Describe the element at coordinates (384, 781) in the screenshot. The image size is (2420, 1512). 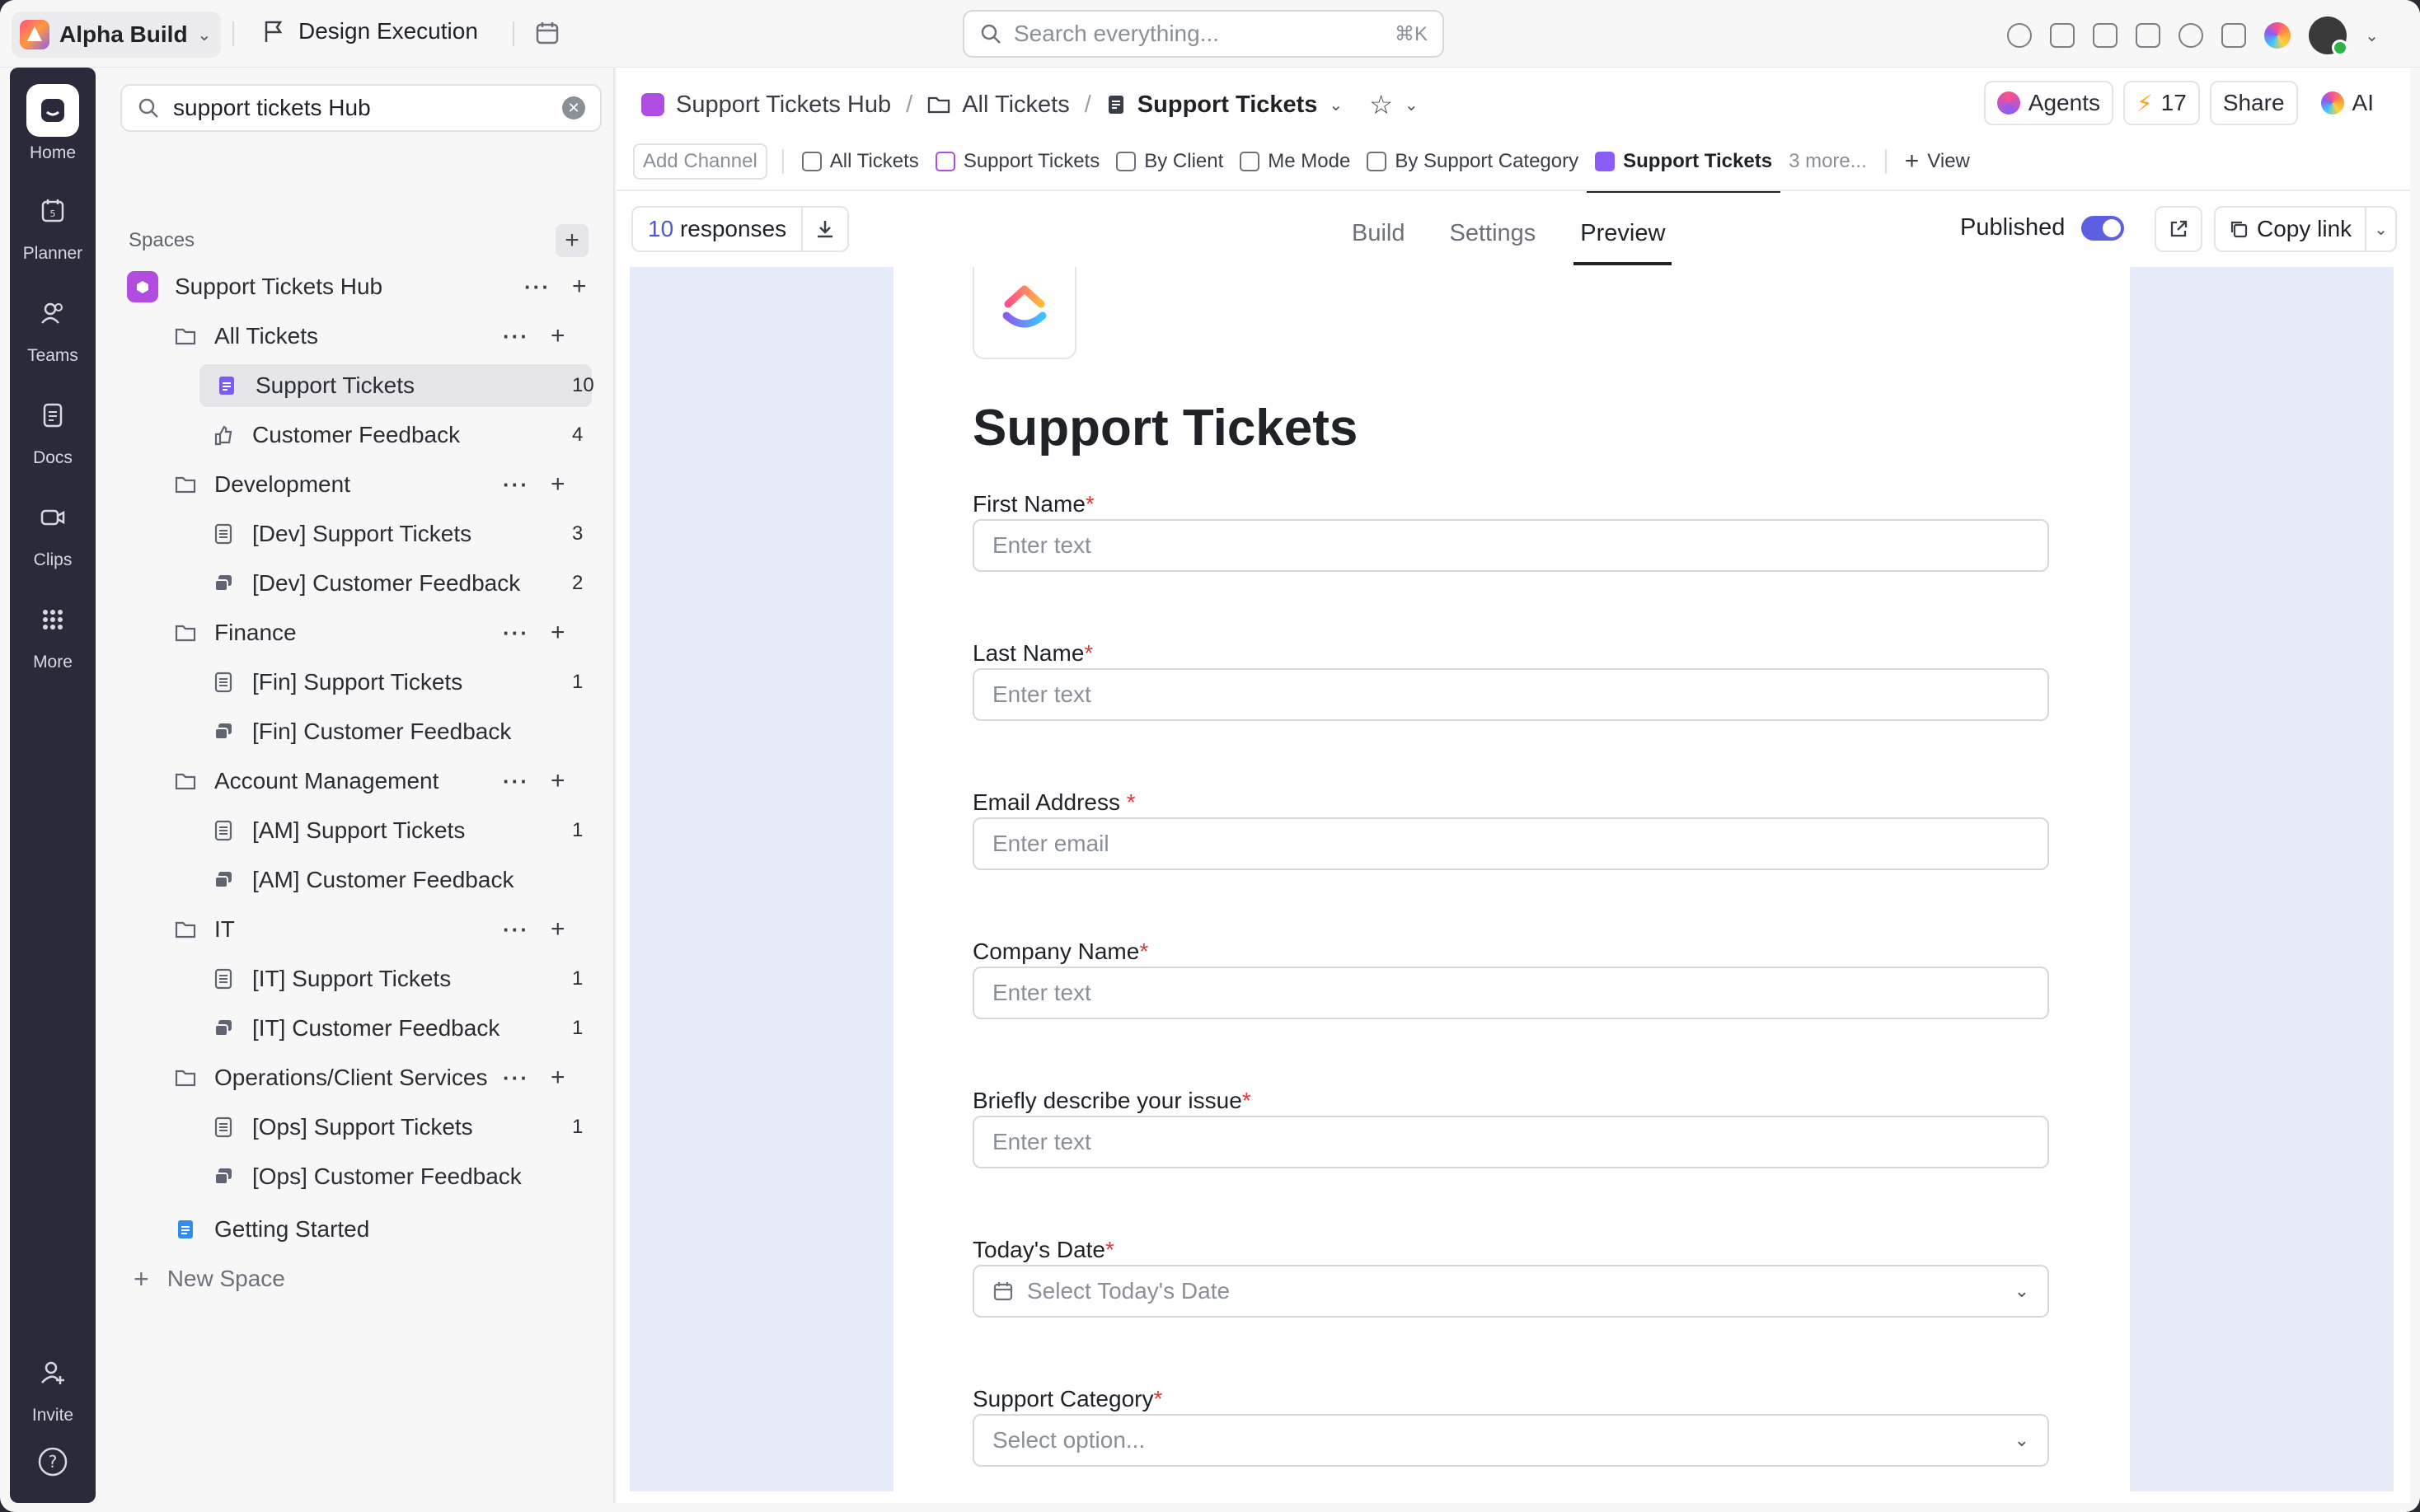
I see `folder-row: Account Management···+` at that location.